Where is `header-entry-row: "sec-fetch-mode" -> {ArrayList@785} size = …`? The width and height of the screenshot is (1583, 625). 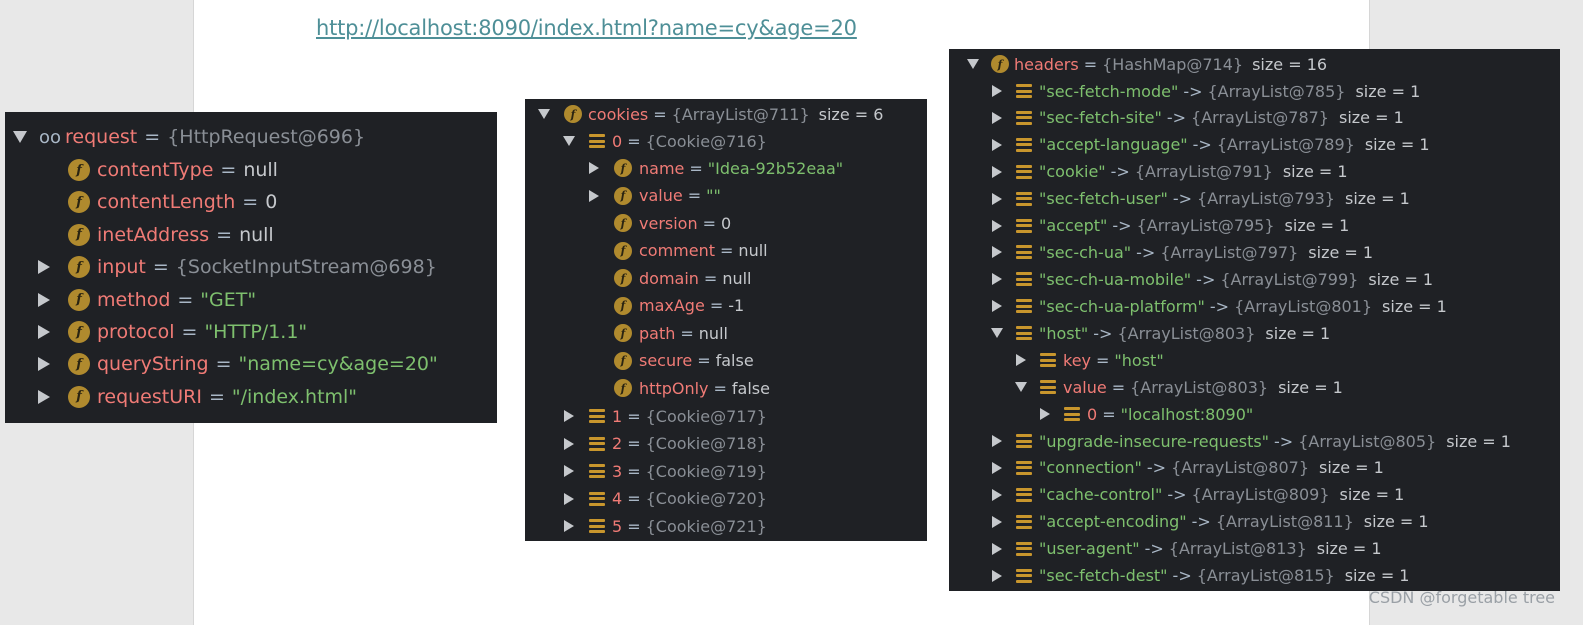
header-entry-row: "sec-fetch-mode" -> {ArrayList@785} size = … is located at coordinates (1204, 91).